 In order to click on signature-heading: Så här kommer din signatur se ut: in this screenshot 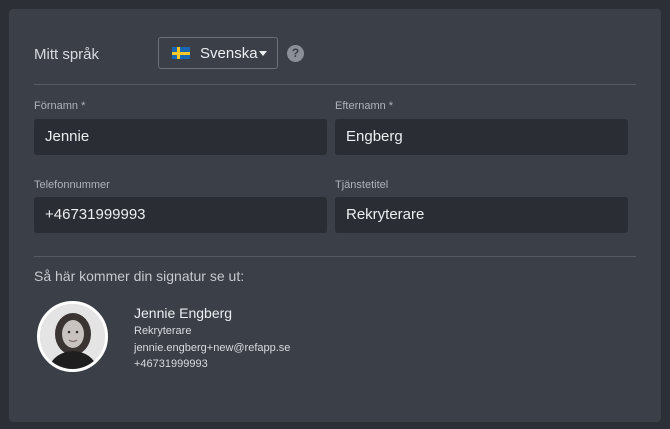, I will do `click(139, 276)`.